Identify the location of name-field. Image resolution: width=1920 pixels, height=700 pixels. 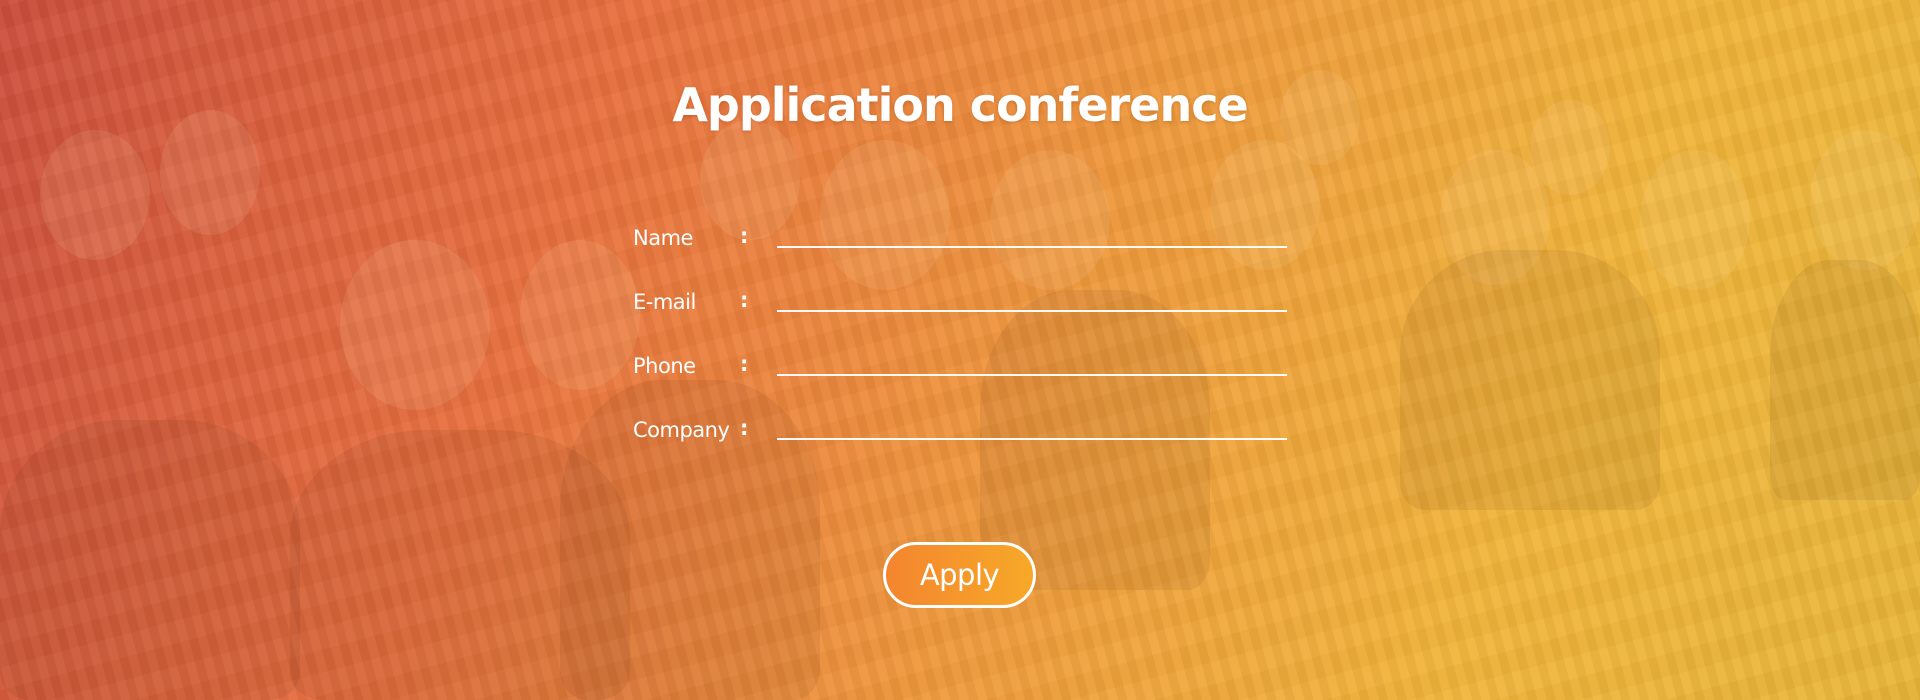
(1032, 233).